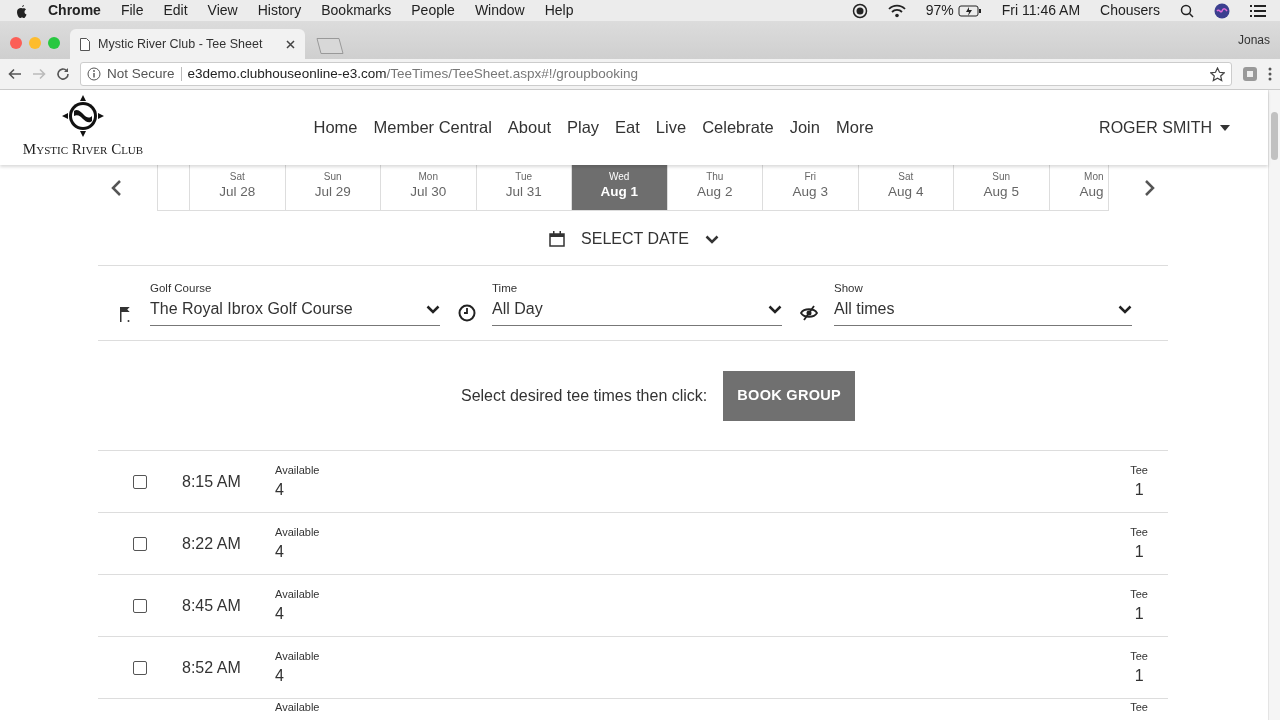 This screenshot has width=1280, height=720. I want to click on user-menu: Chousers, so click(1130, 10).